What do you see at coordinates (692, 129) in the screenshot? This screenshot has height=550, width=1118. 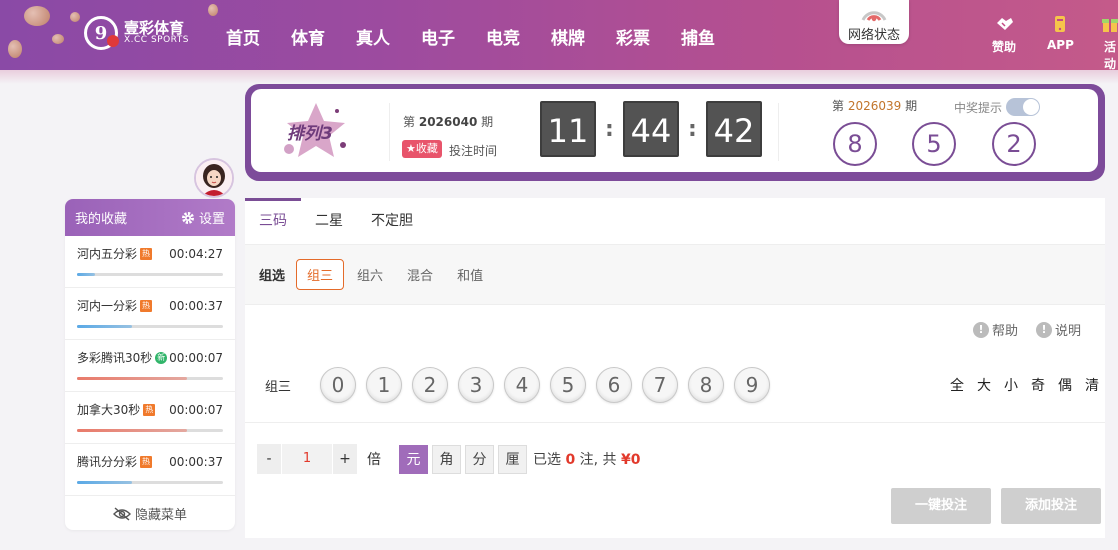 I see `countdown-colon: :` at bounding box center [692, 129].